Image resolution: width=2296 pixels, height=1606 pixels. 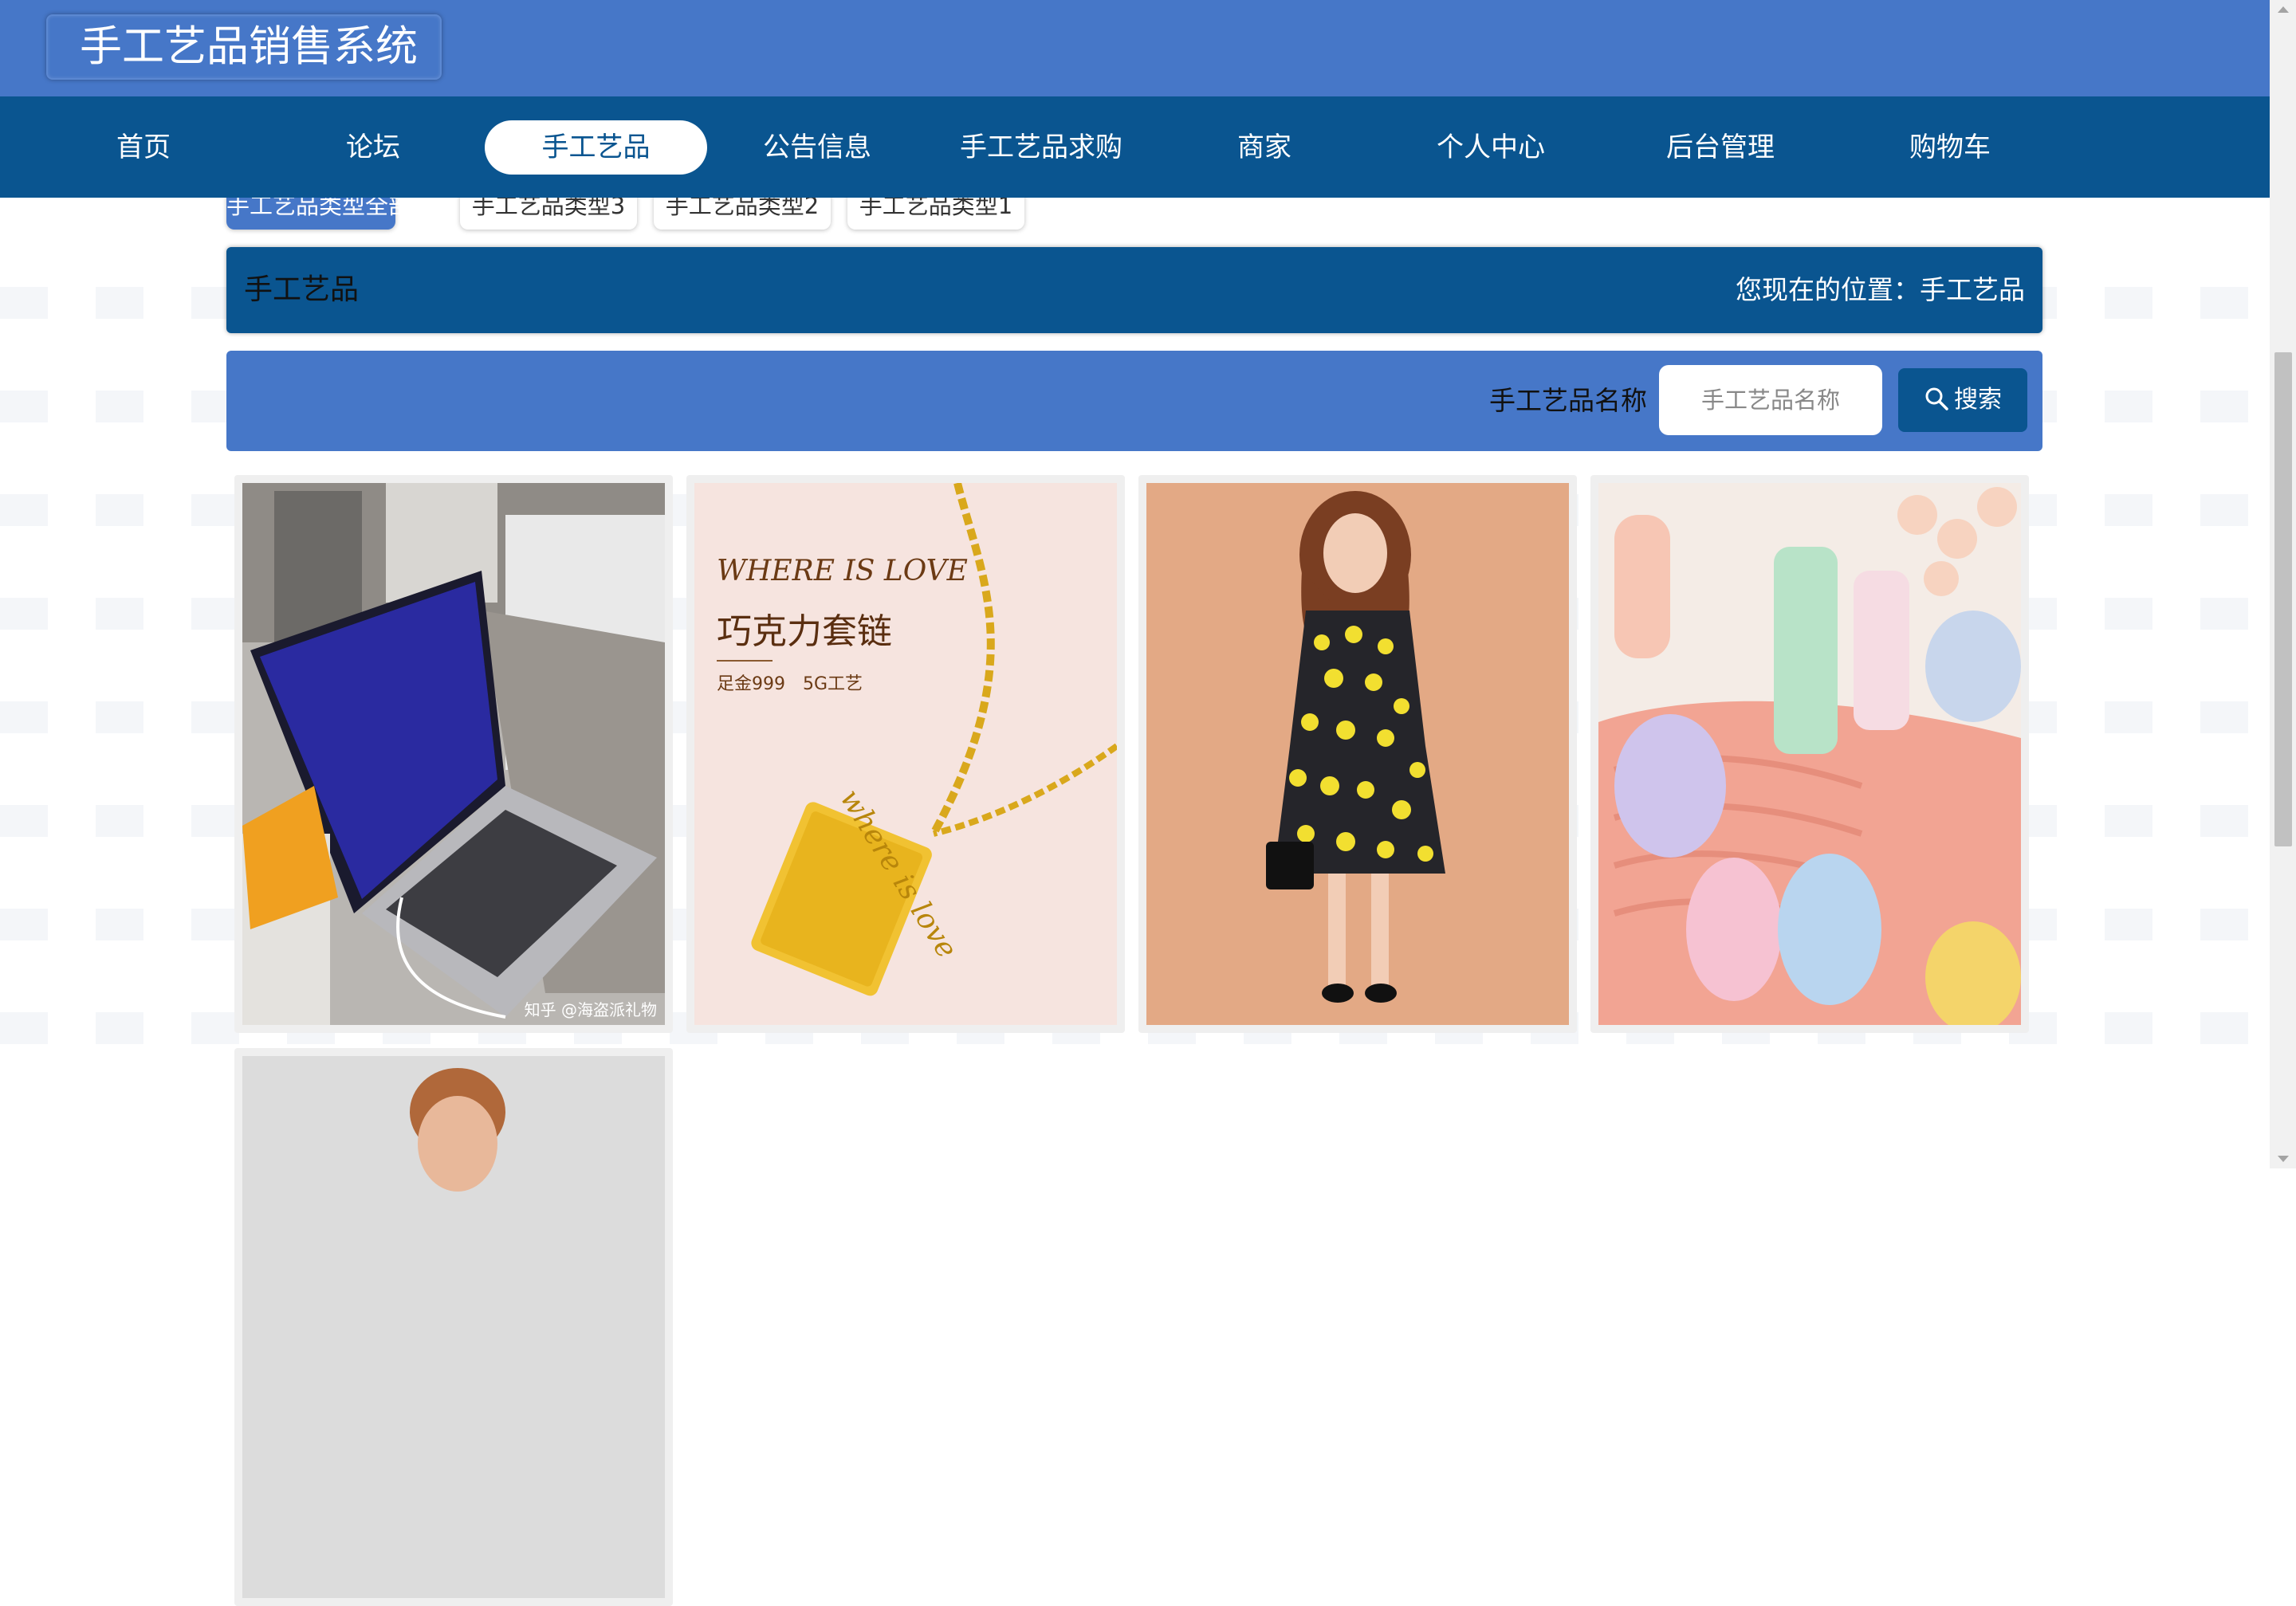 What do you see at coordinates (1264, 147) in the screenshot?
I see `nav-item-merchants: 商家` at bounding box center [1264, 147].